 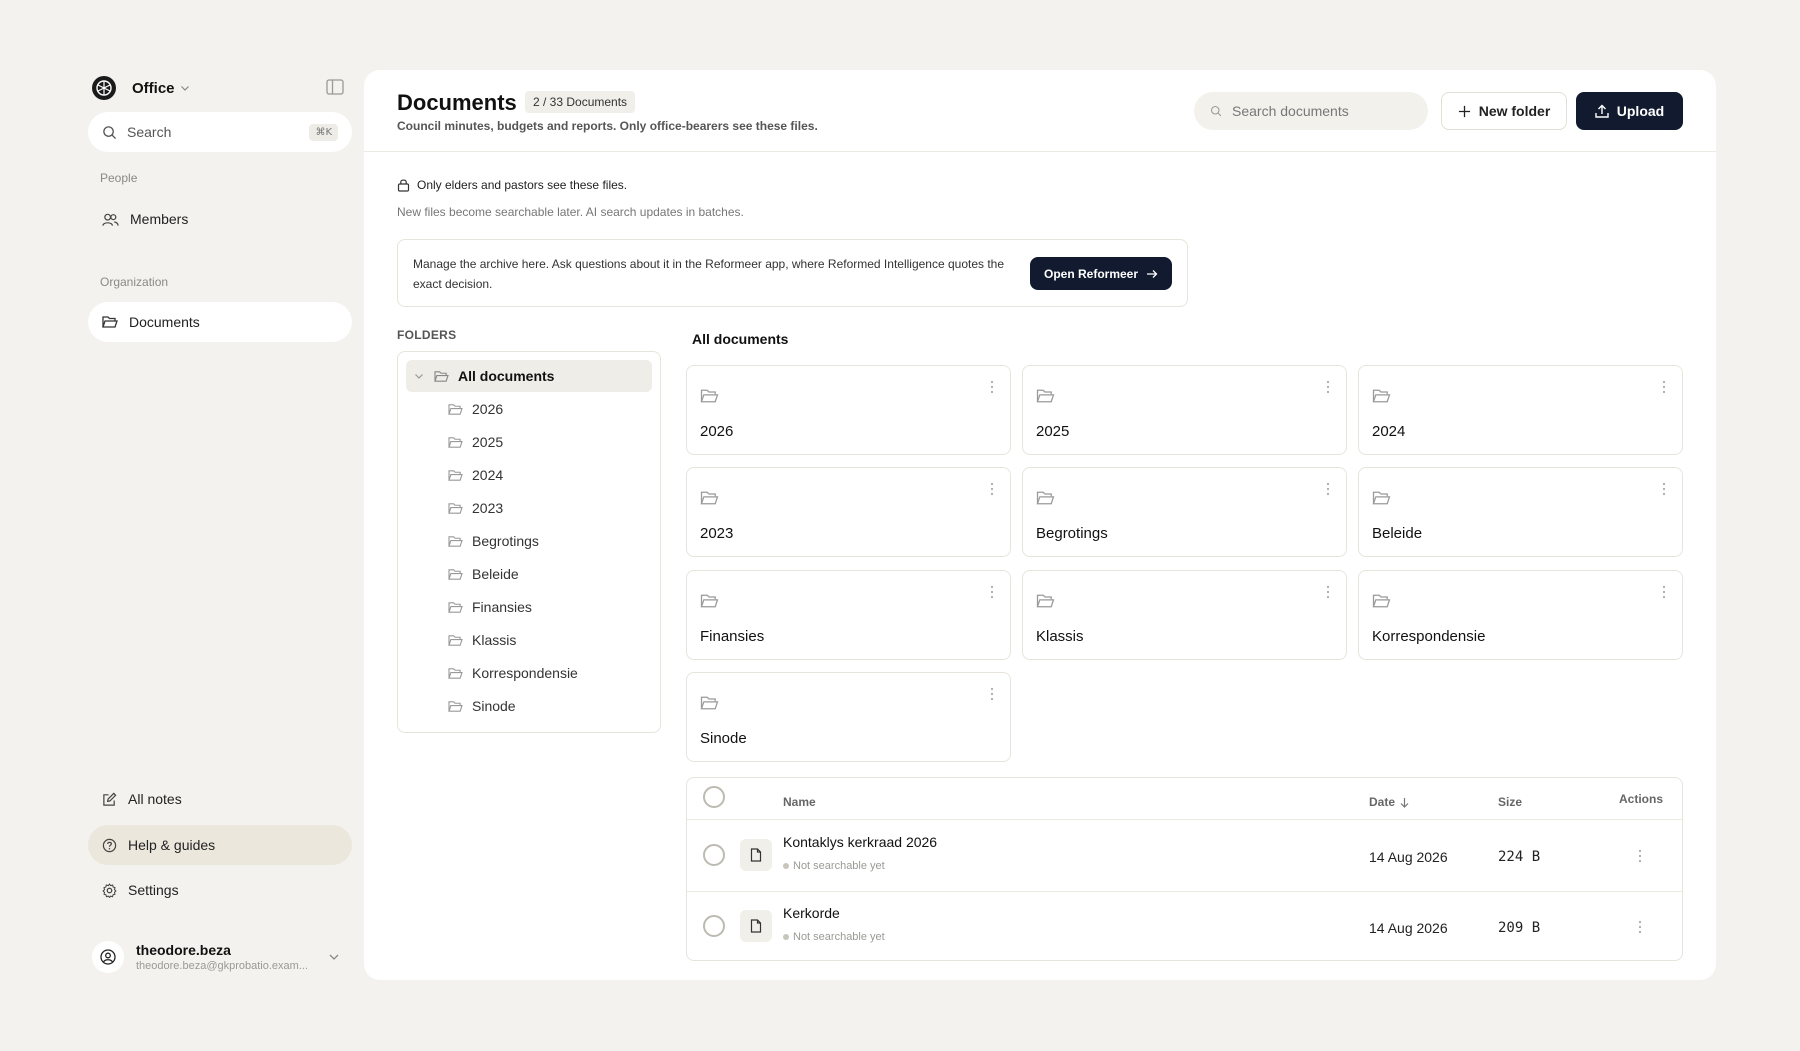 I want to click on document-count-badge: 2 / 33 Documents, so click(x=580, y=102).